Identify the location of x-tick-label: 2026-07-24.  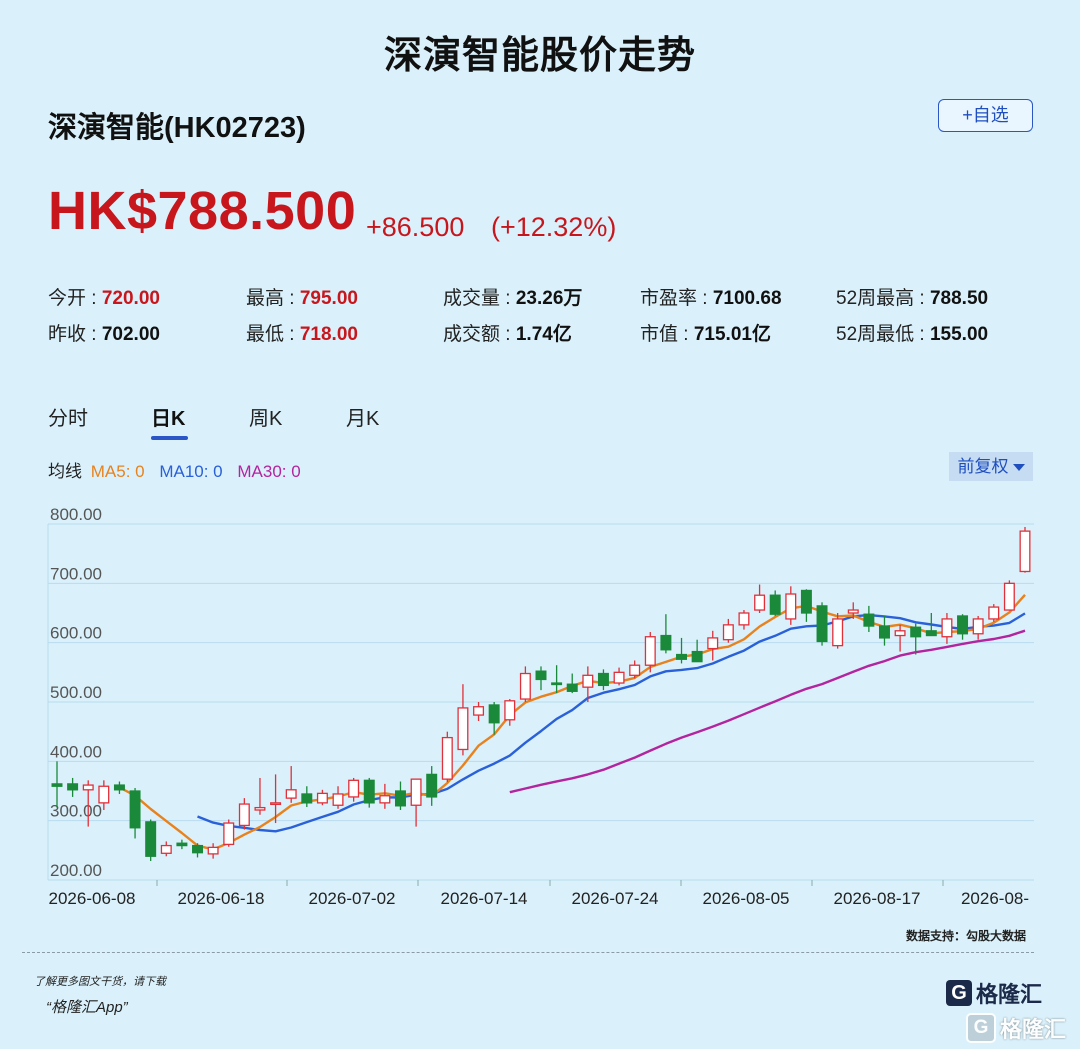
(615, 898).